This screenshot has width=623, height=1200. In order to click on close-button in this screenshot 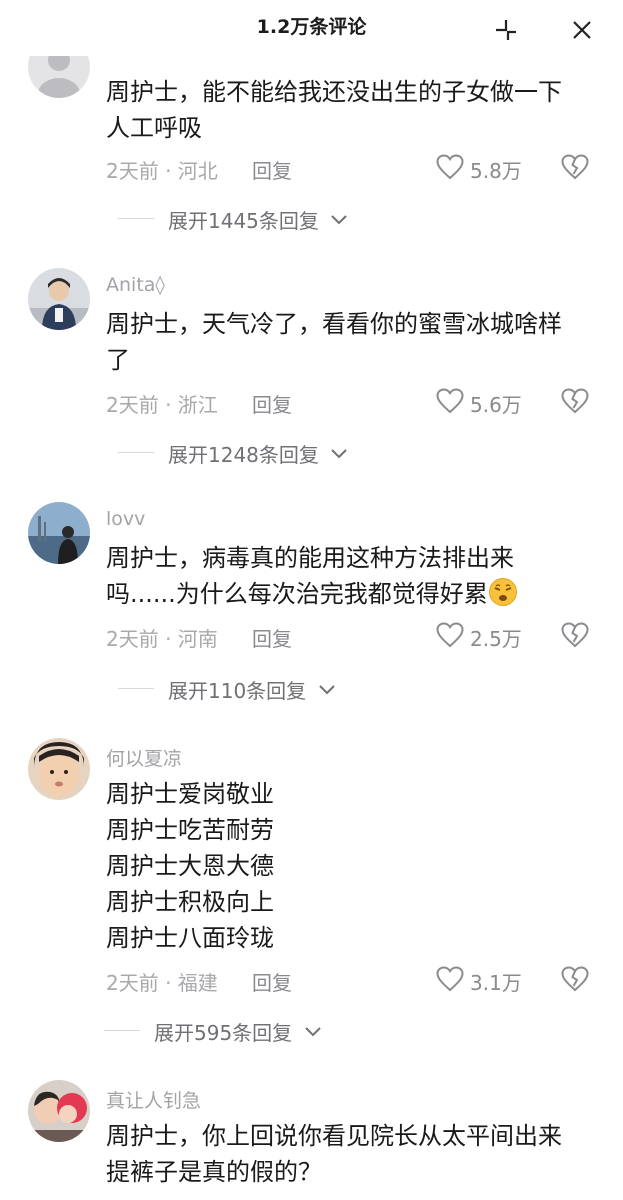, I will do `click(582, 30)`.